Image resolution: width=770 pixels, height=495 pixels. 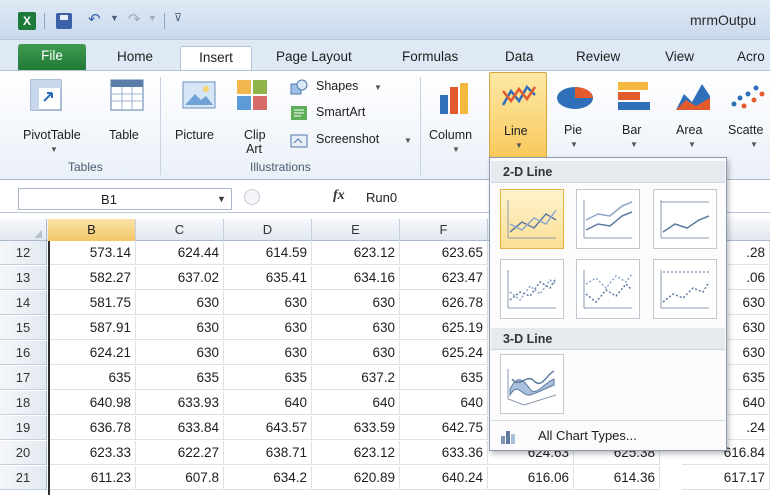 What do you see at coordinates (268, 478) in the screenshot?
I see `table-cell: 634.2` at bounding box center [268, 478].